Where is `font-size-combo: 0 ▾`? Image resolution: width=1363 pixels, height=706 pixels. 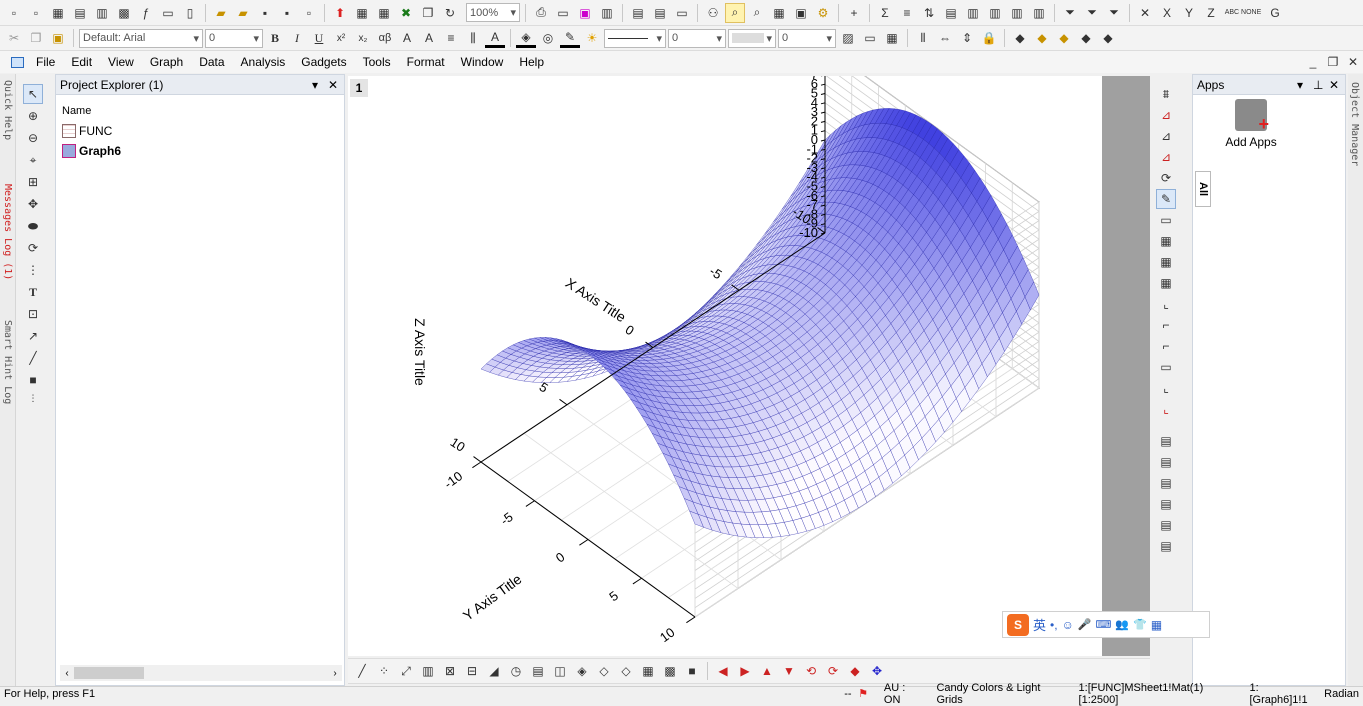 font-size-combo: 0 ▾ is located at coordinates (234, 38).